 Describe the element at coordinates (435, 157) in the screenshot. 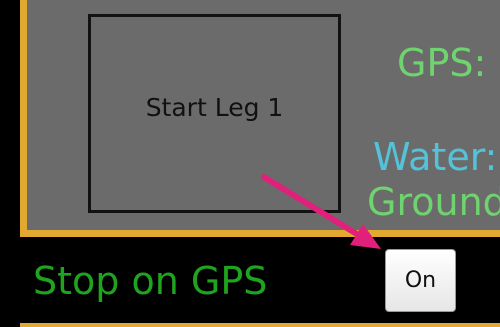

I see `water-speed-readout: Water:` at that location.